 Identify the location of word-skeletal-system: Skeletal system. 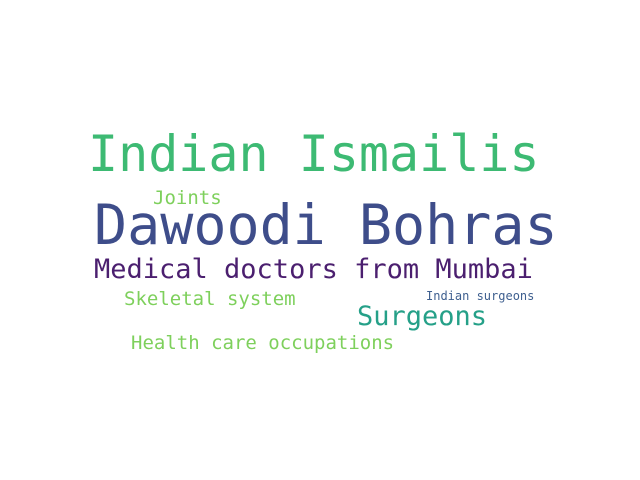
(210, 299).